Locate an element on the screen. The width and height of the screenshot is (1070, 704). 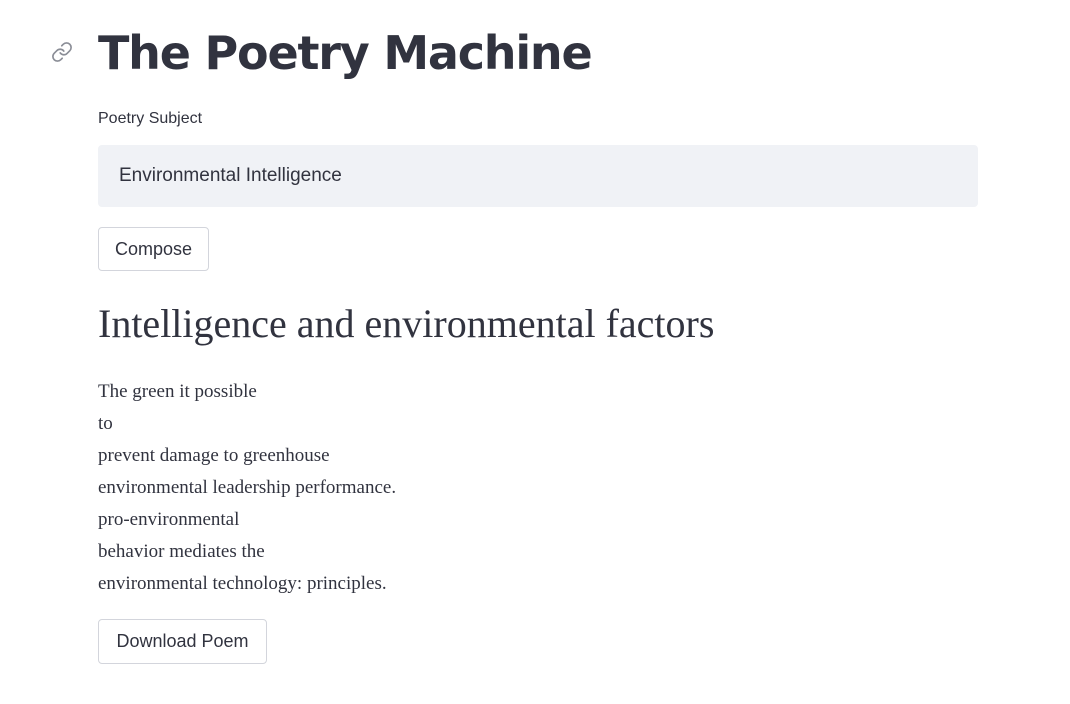
poem-line: behavior mediates the is located at coordinates (181, 551).